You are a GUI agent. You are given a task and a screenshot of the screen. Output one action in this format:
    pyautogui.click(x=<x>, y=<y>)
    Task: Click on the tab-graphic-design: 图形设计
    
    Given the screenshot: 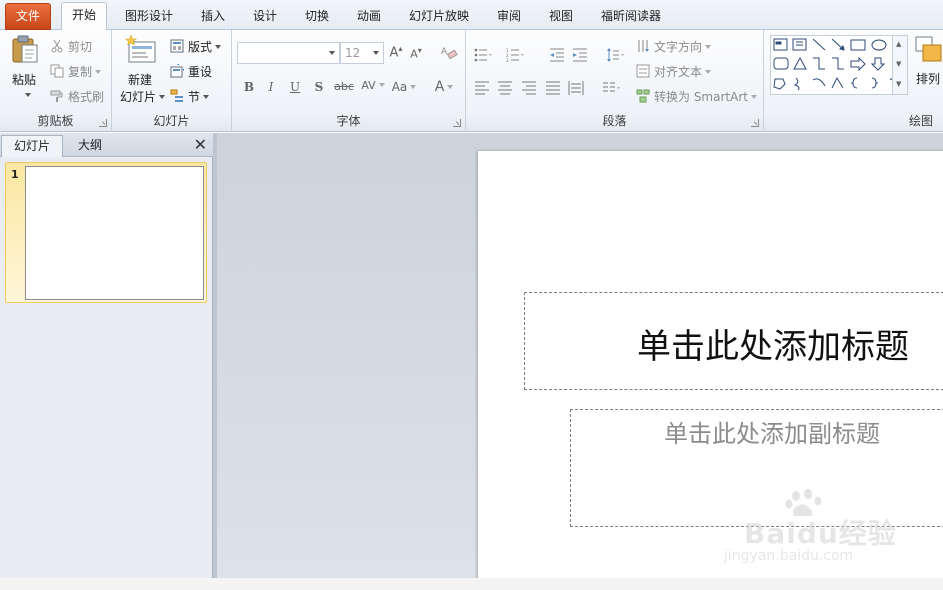 What is the action you would take?
    pyautogui.click(x=149, y=17)
    